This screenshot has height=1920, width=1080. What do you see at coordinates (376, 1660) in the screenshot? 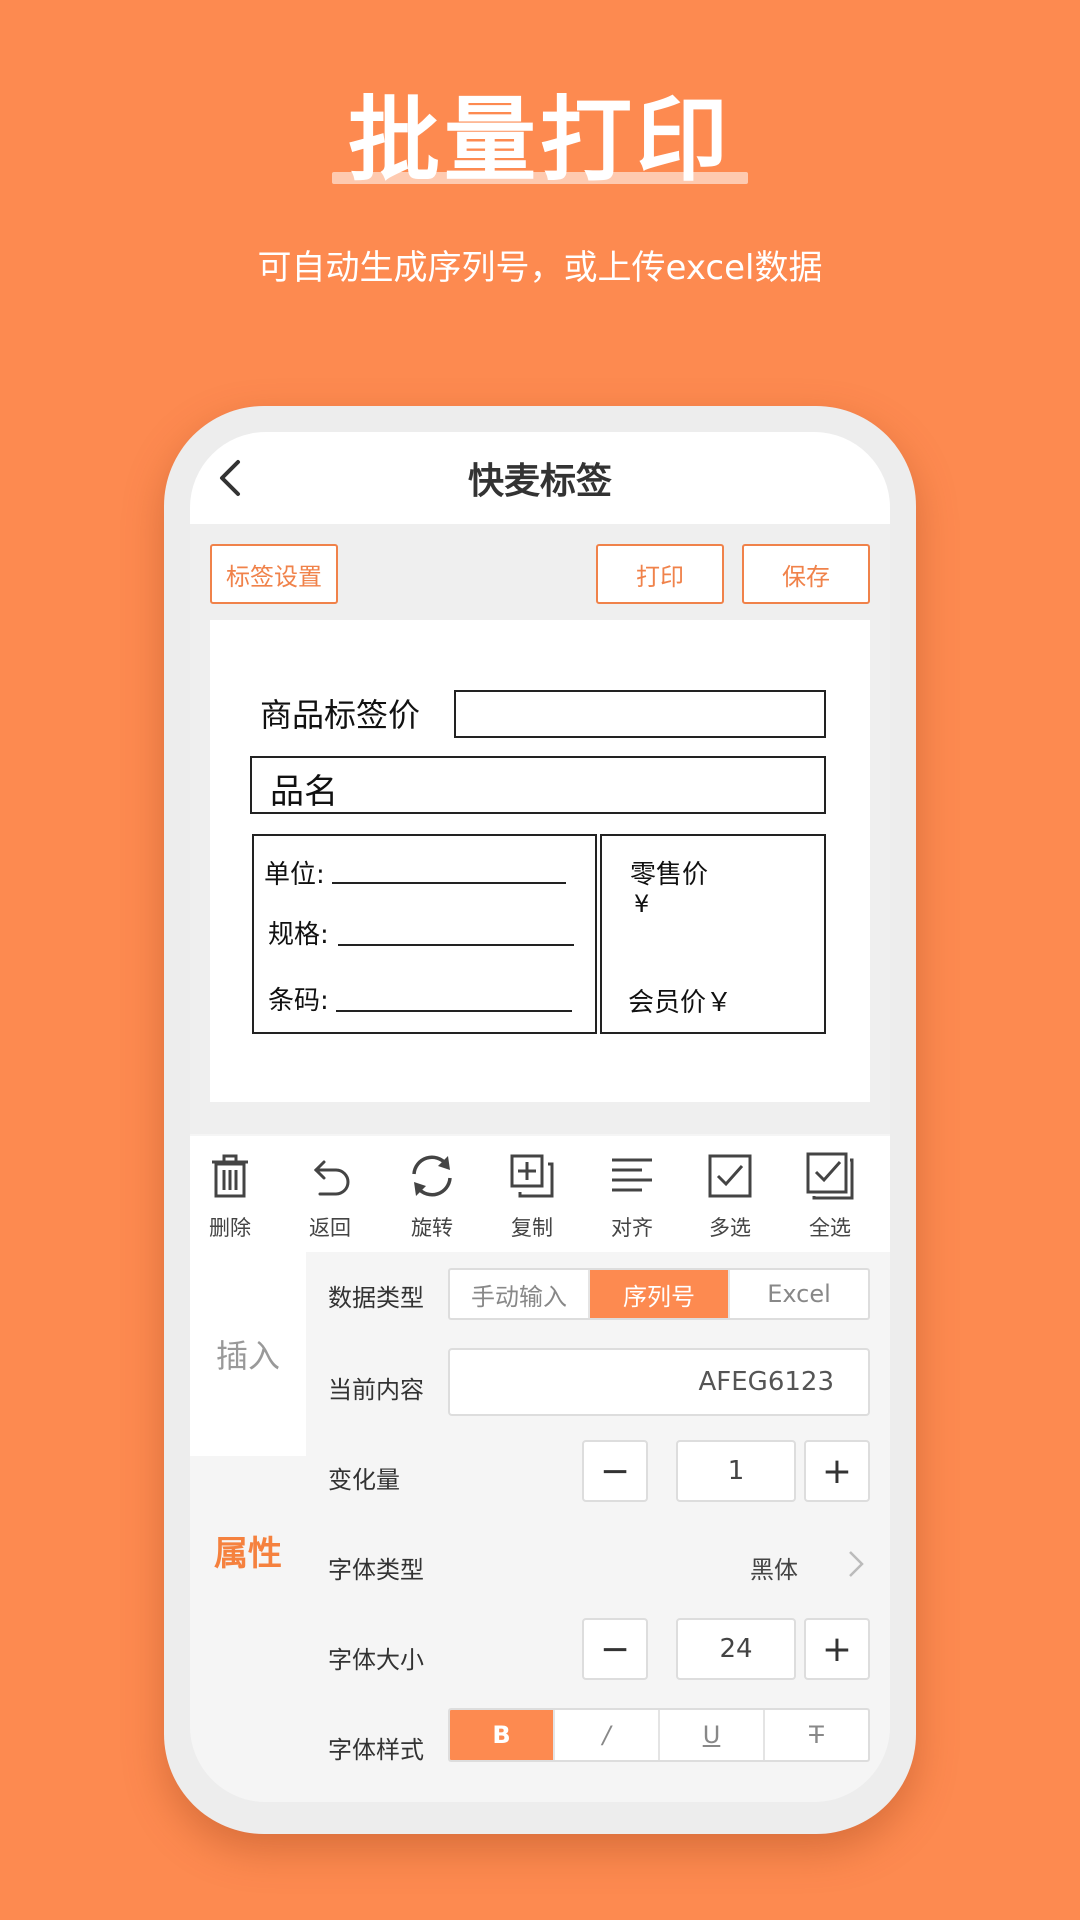
I see `font-size-label: 字体大小` at bounding box center [376, 1660].